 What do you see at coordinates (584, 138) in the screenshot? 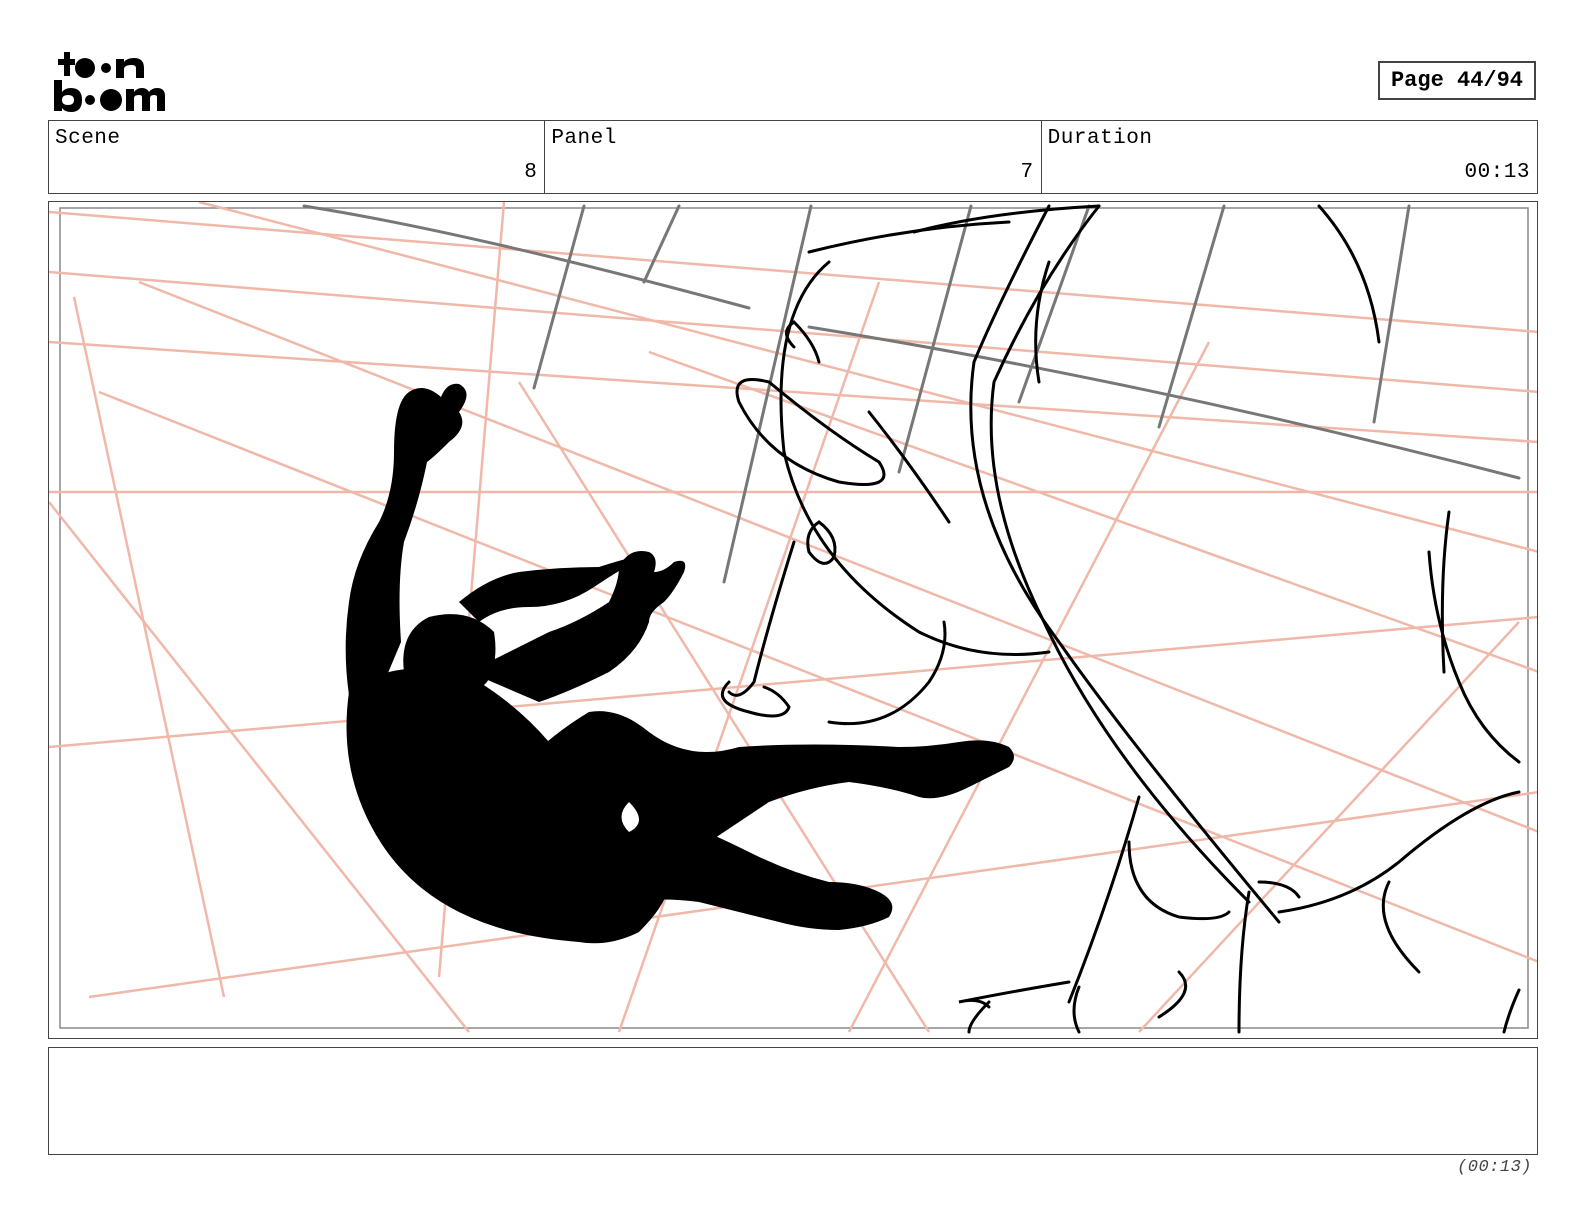
I see `panel-label: Panel` at bounding box center [584, 138].